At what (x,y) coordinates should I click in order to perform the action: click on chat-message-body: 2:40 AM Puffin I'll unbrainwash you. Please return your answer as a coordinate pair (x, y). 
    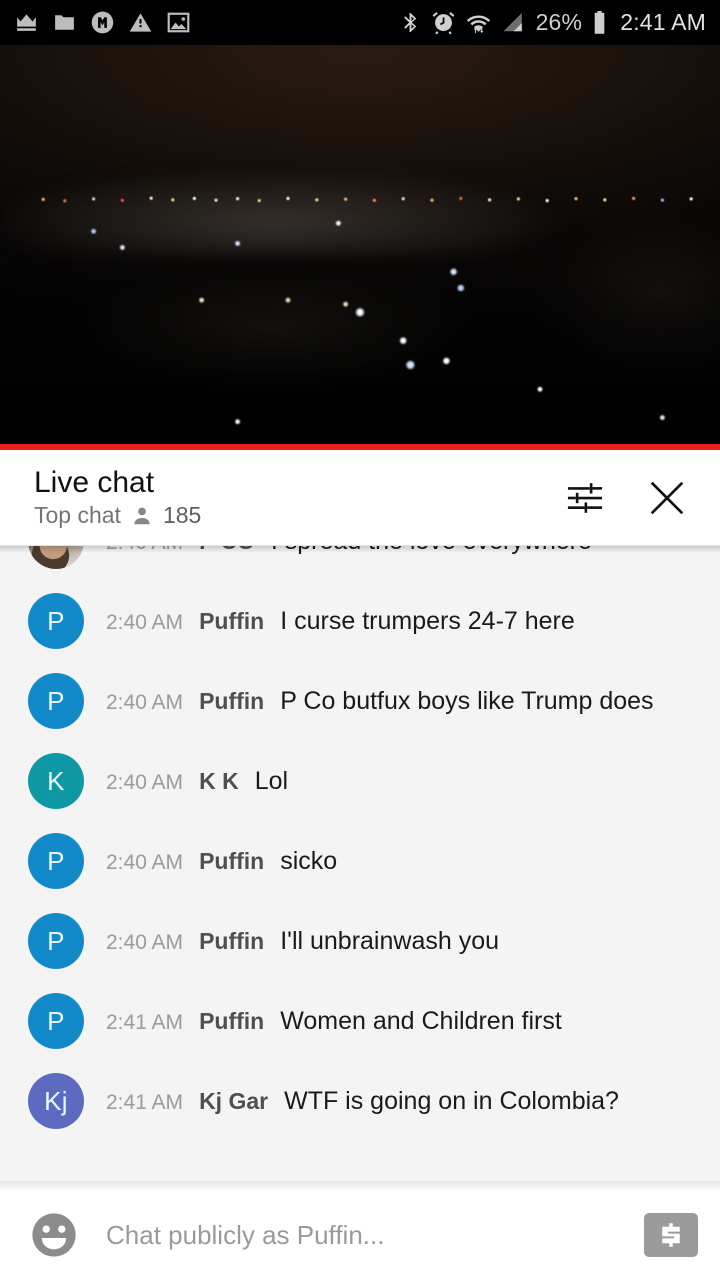
    Looking at the image, I should click on (302, 941).